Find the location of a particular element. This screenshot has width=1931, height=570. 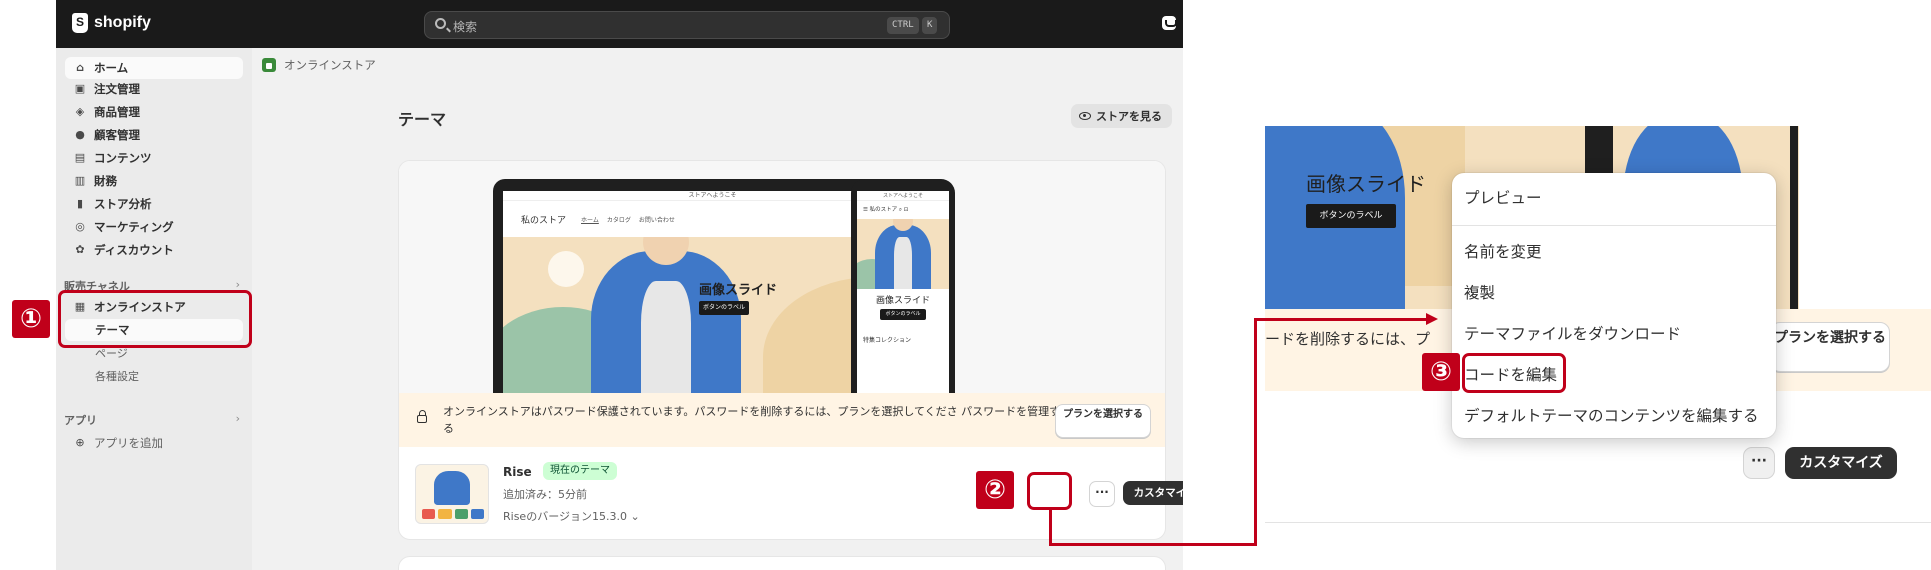

step-3-highlight is located at coordinates (1514, 373).